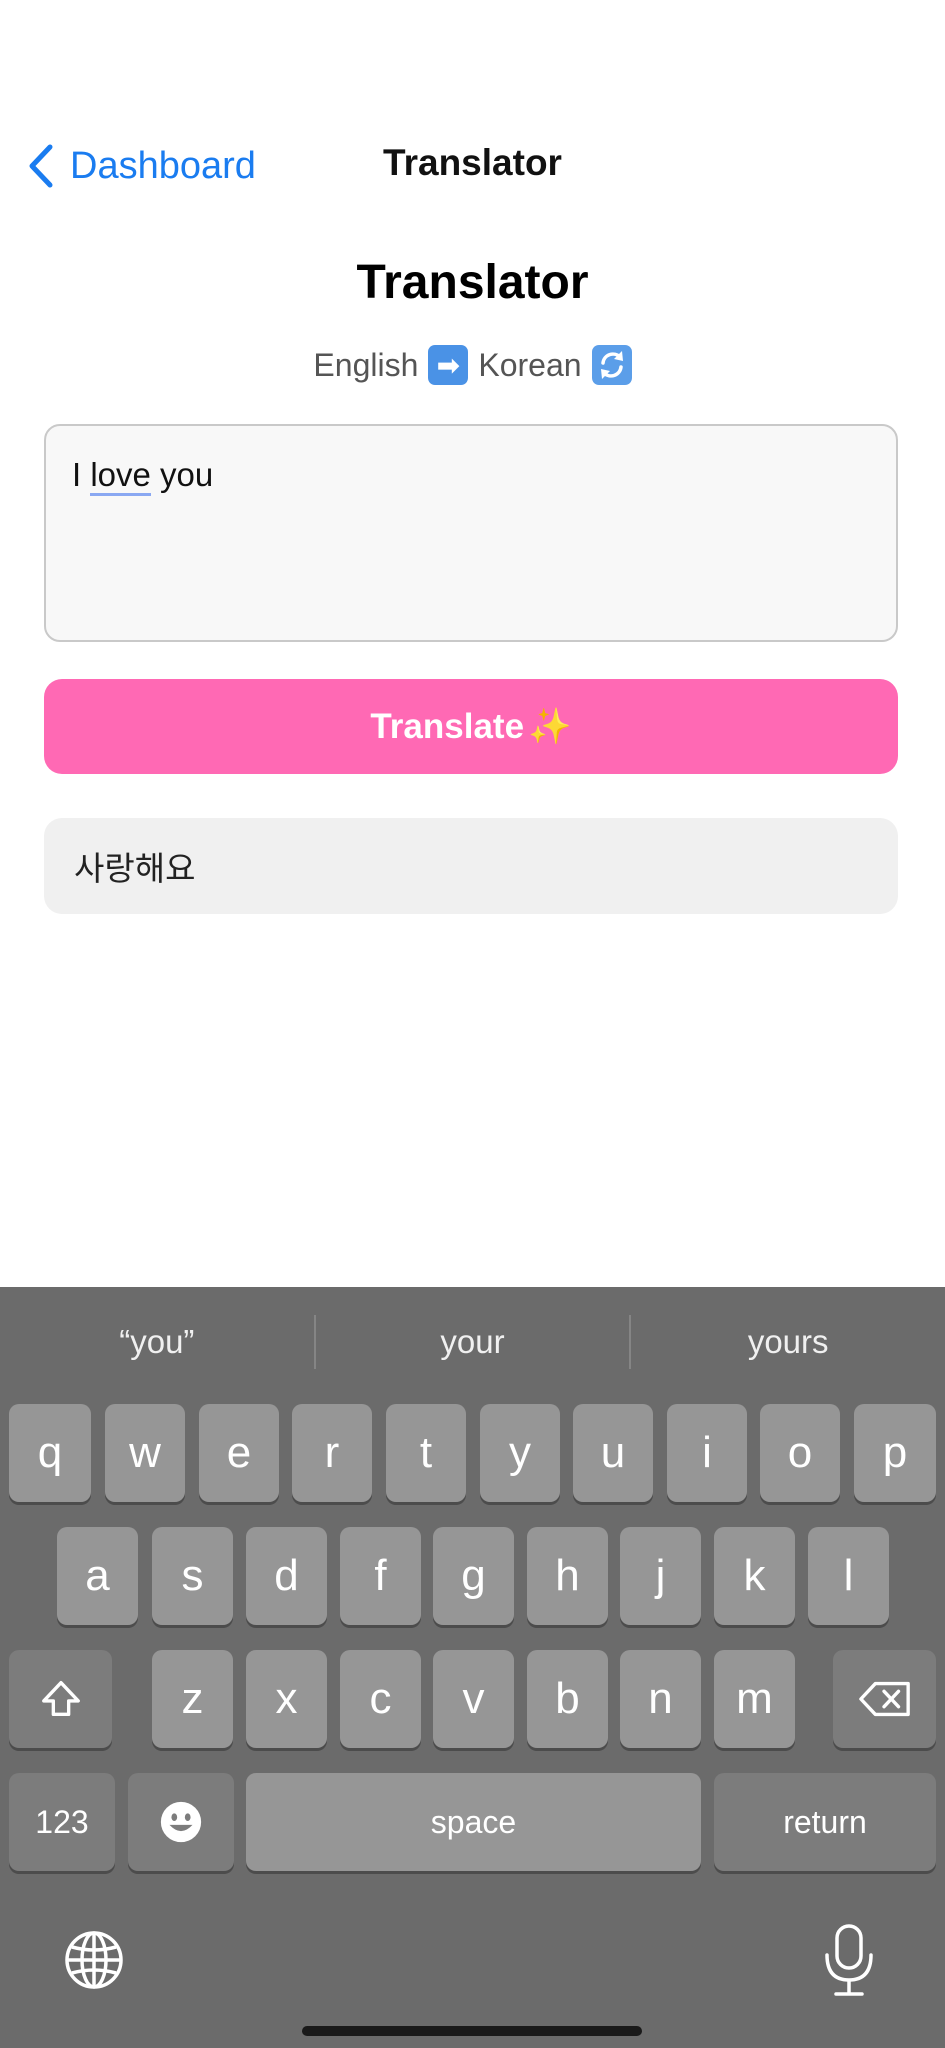 The height and width of the screenshot is (2048, 945). What do you see at coordinates (286, 1576) in the screenshot?
I see `key-d: d` at bounding box center [286, 1576].